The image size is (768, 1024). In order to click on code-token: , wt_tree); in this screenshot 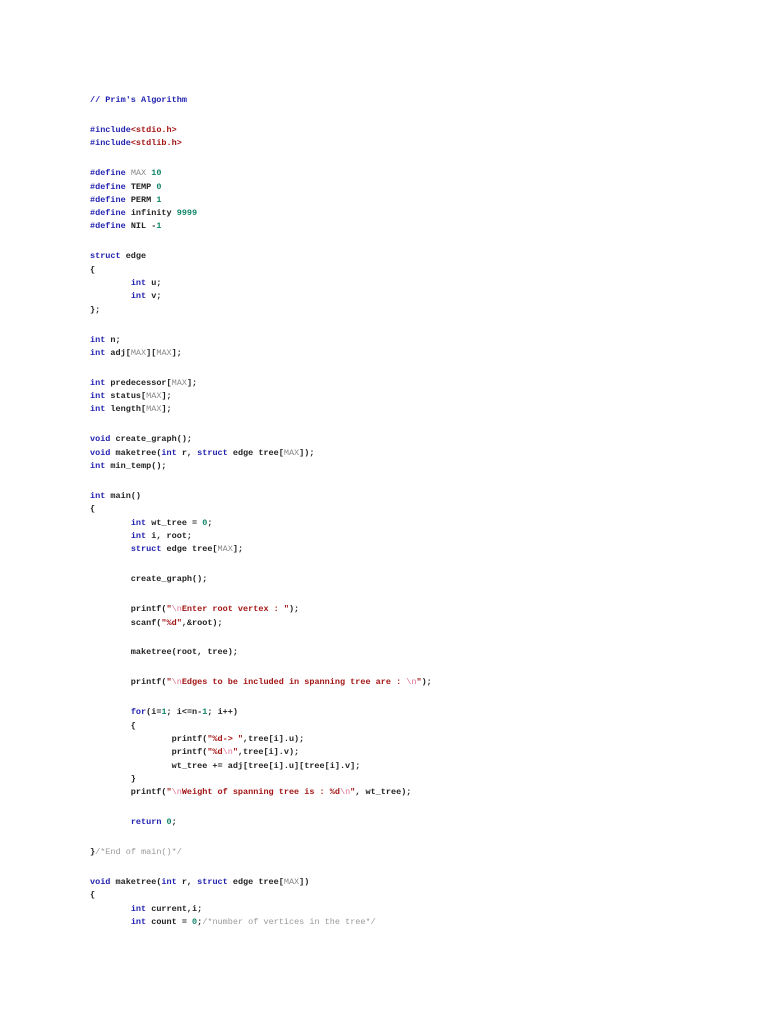, I will do `click(383, 792)`.